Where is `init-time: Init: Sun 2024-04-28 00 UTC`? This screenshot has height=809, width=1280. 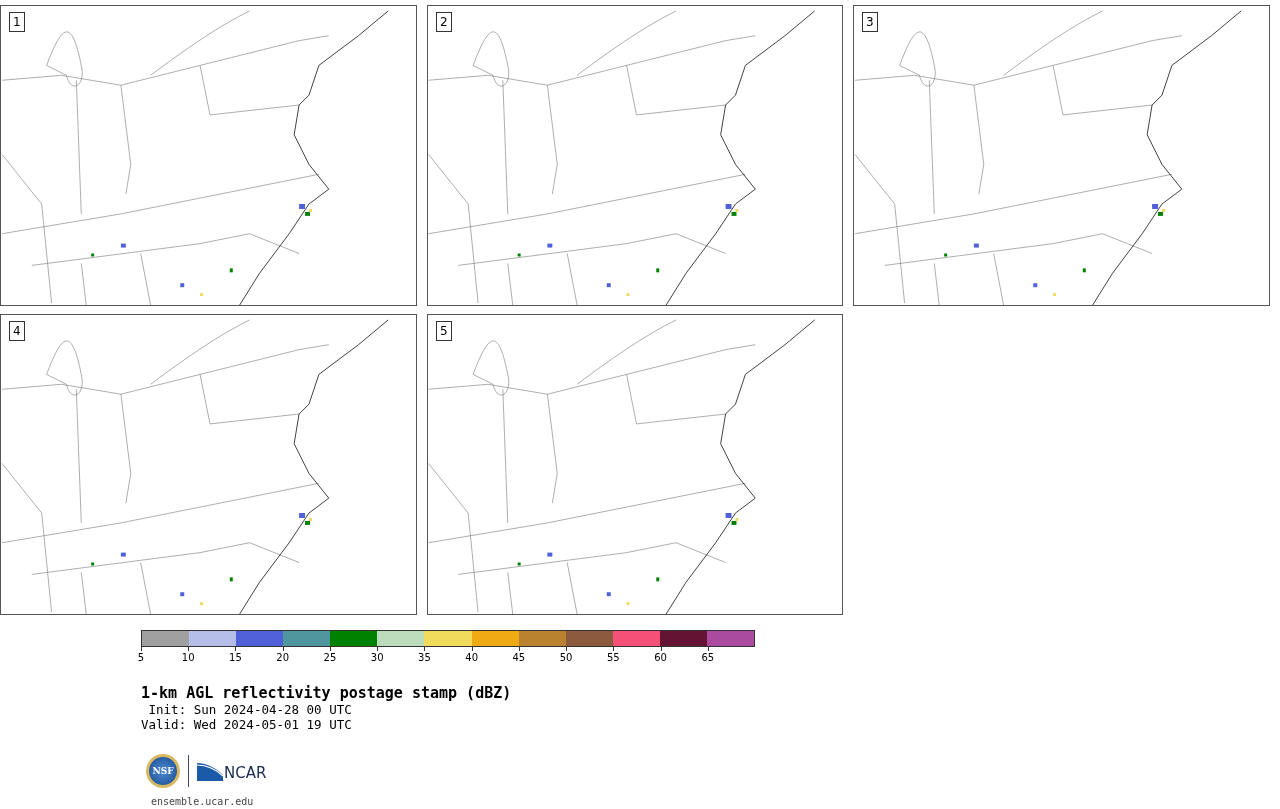
init-time: Init: Sun 2024-04-28 00 UTC is located at coordinates (250, 709).